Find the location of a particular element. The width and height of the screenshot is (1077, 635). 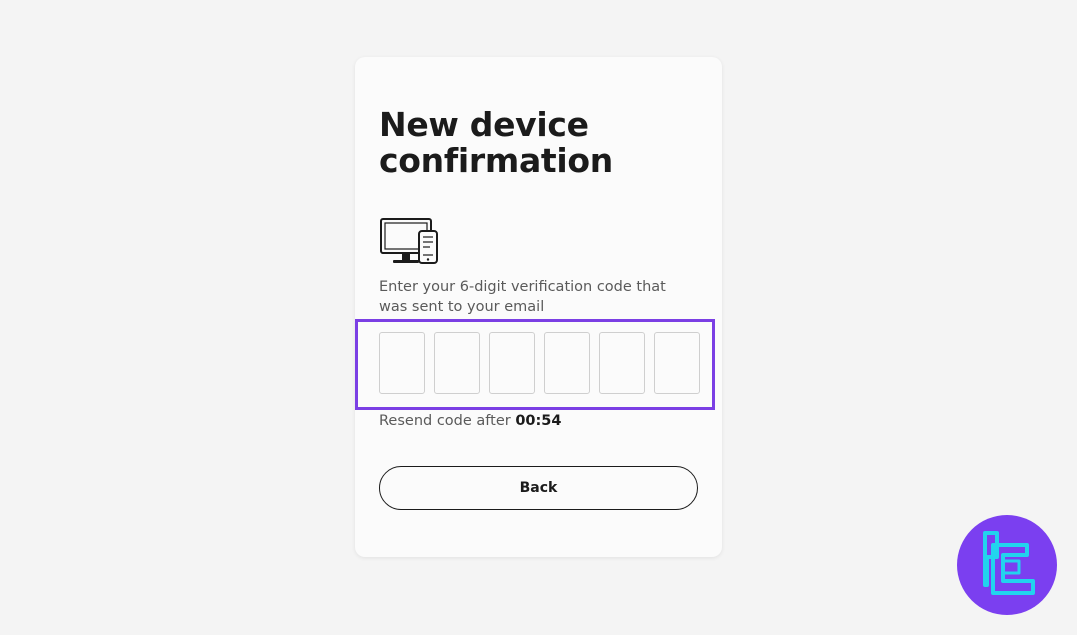

resend-code-text: Resend code after 00:54 is located at coordinates (470, 421).